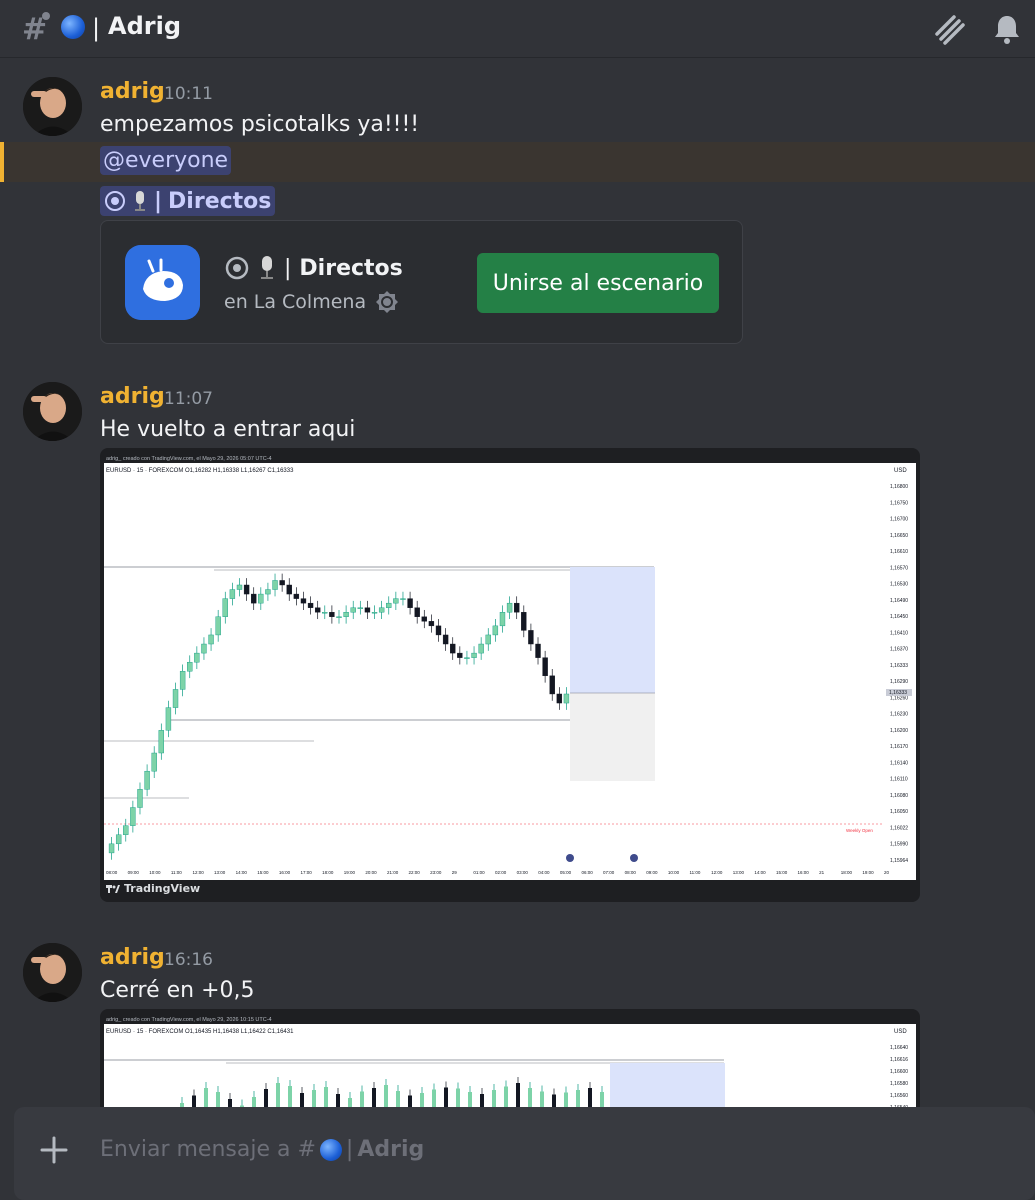  What do you see at coordinates (307, 872) in the screenshot?
I see `x-tick-label: 17:00` at bounding box center [307, 872].